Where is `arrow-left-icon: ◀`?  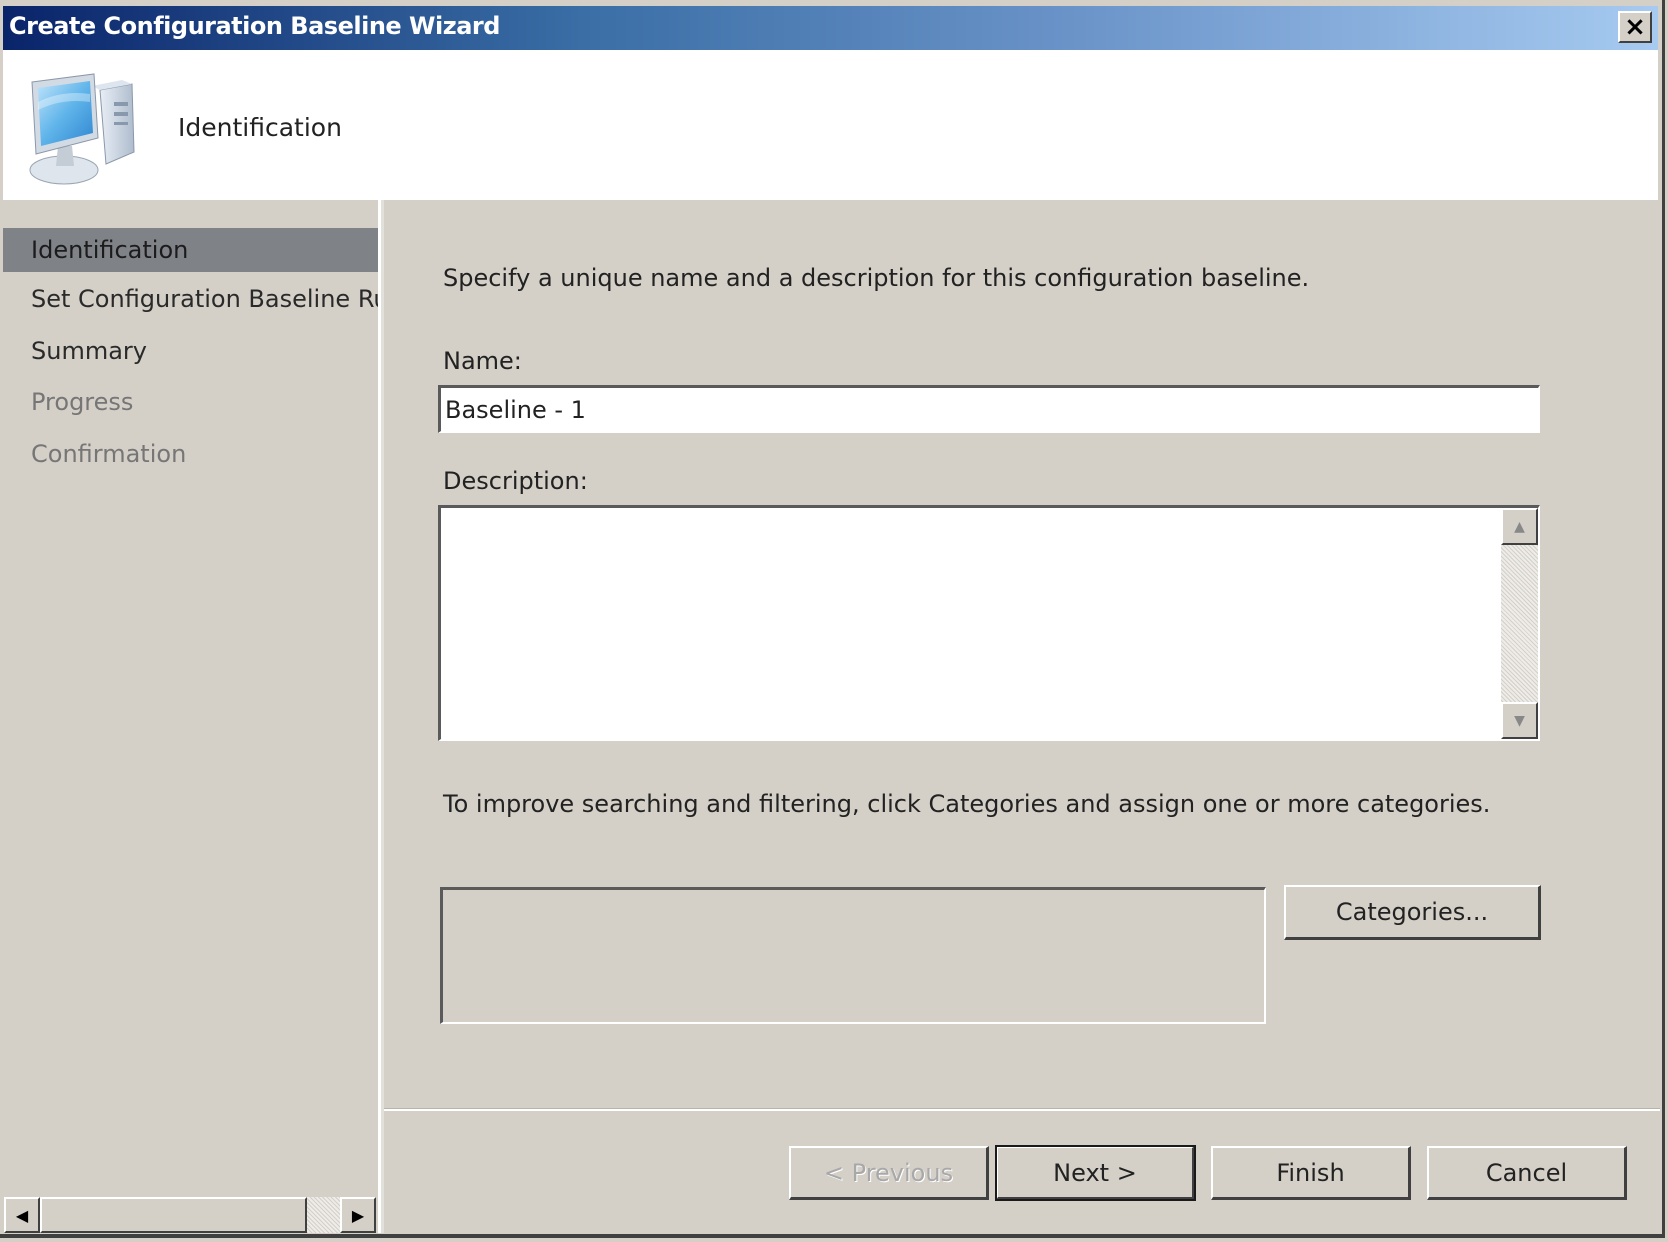 arrow-left-icon: ◀ is located at coordinates (22, 1215).